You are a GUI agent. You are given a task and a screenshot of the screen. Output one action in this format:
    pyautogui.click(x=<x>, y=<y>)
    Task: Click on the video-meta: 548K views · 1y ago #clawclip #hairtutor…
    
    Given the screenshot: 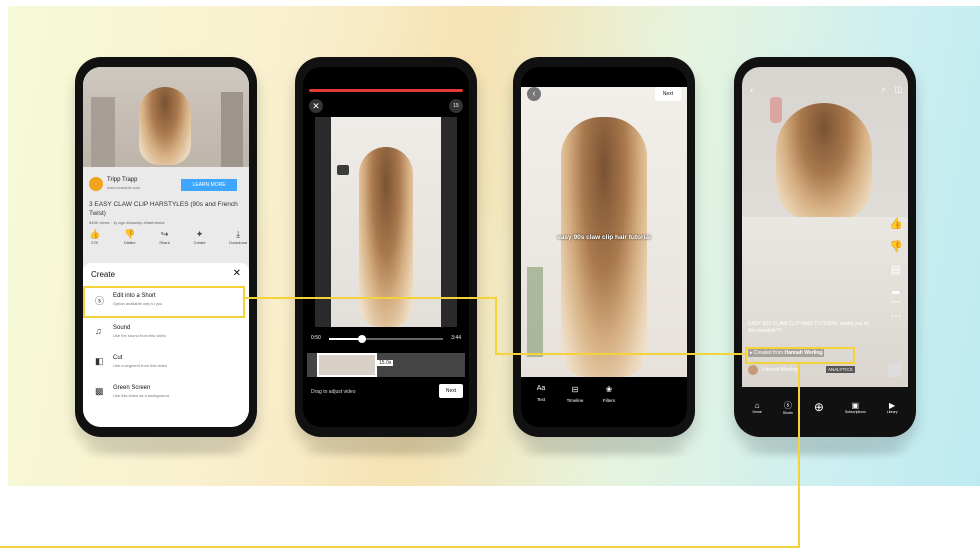 What is the action you would take?
    pyautogui.click(x=127, y=222)
    